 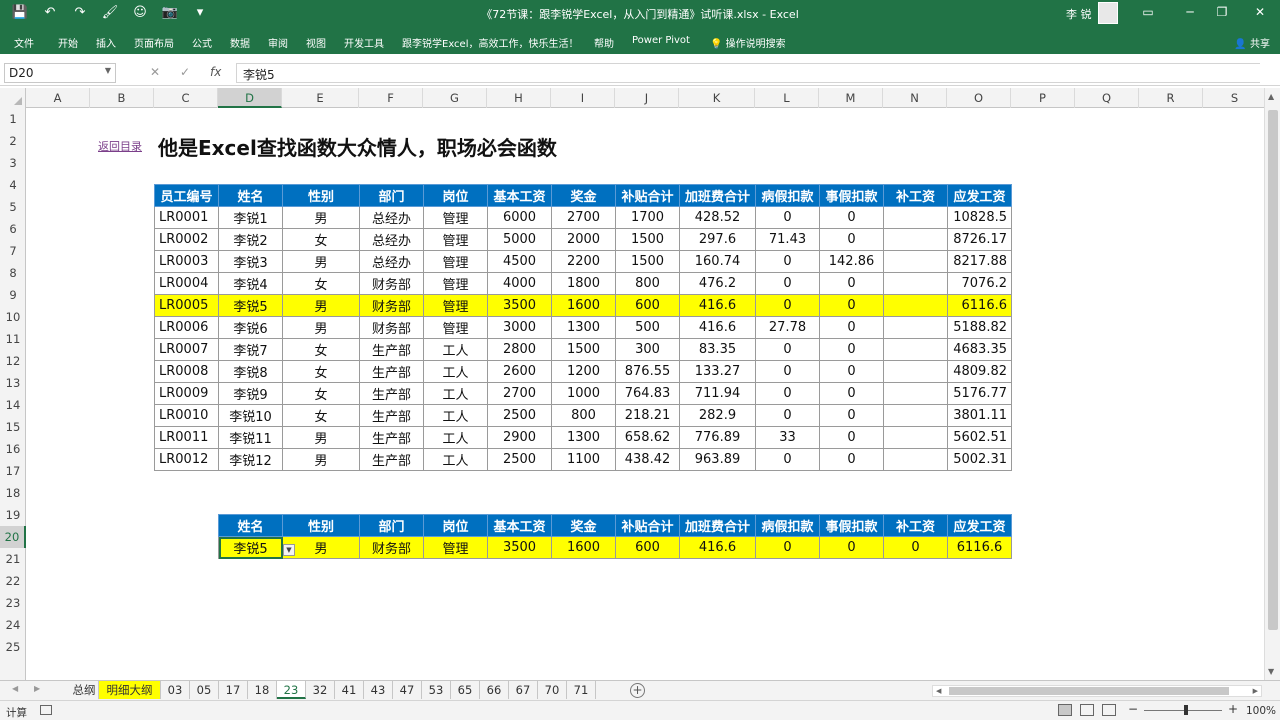 What do you see at coordinates (455, 305) in the screenshot?
I see `table-cell: 管理` at bounding box center [455, 305].